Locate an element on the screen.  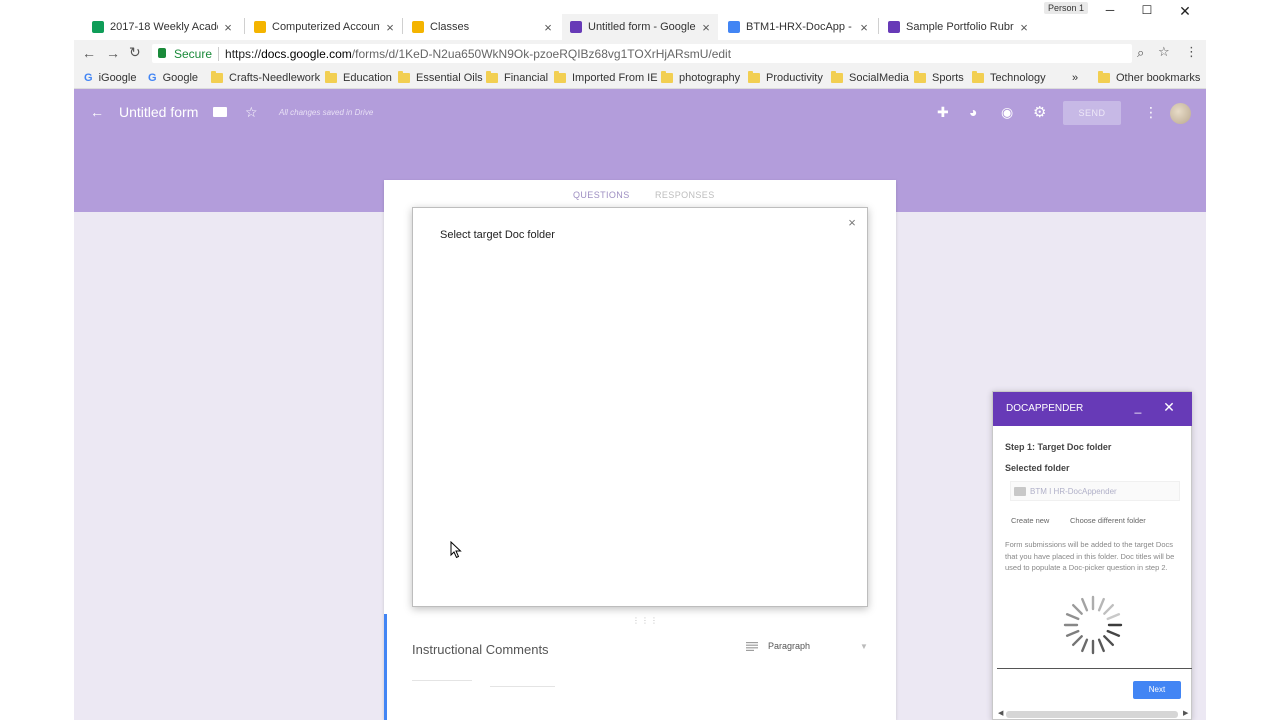
bookmark-google: G Google is located at coordinates (173, 78).